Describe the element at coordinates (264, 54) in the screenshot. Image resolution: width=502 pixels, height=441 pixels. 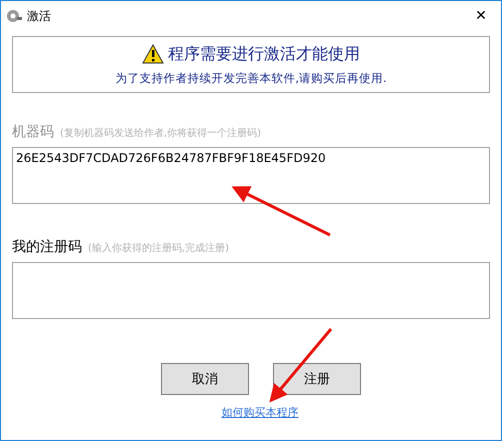
I see `notice-heading: 程序需要进行激活才能使用` at that location.